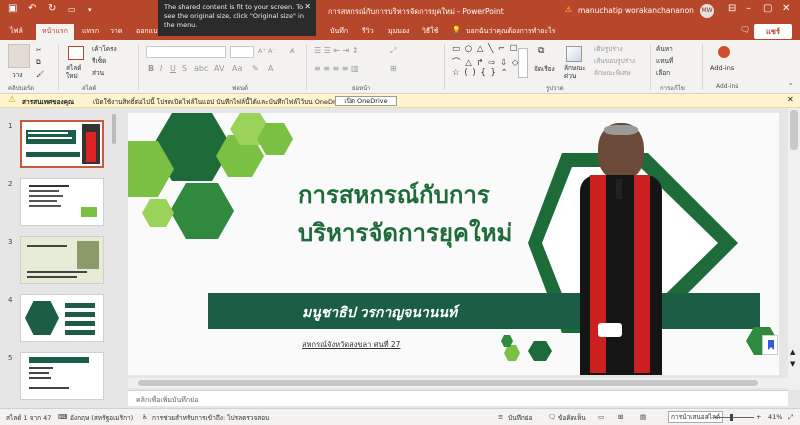  Describe the element at coordinates (664, 49) in the screenshot. I see `find-button: ค้นหา` at that location.